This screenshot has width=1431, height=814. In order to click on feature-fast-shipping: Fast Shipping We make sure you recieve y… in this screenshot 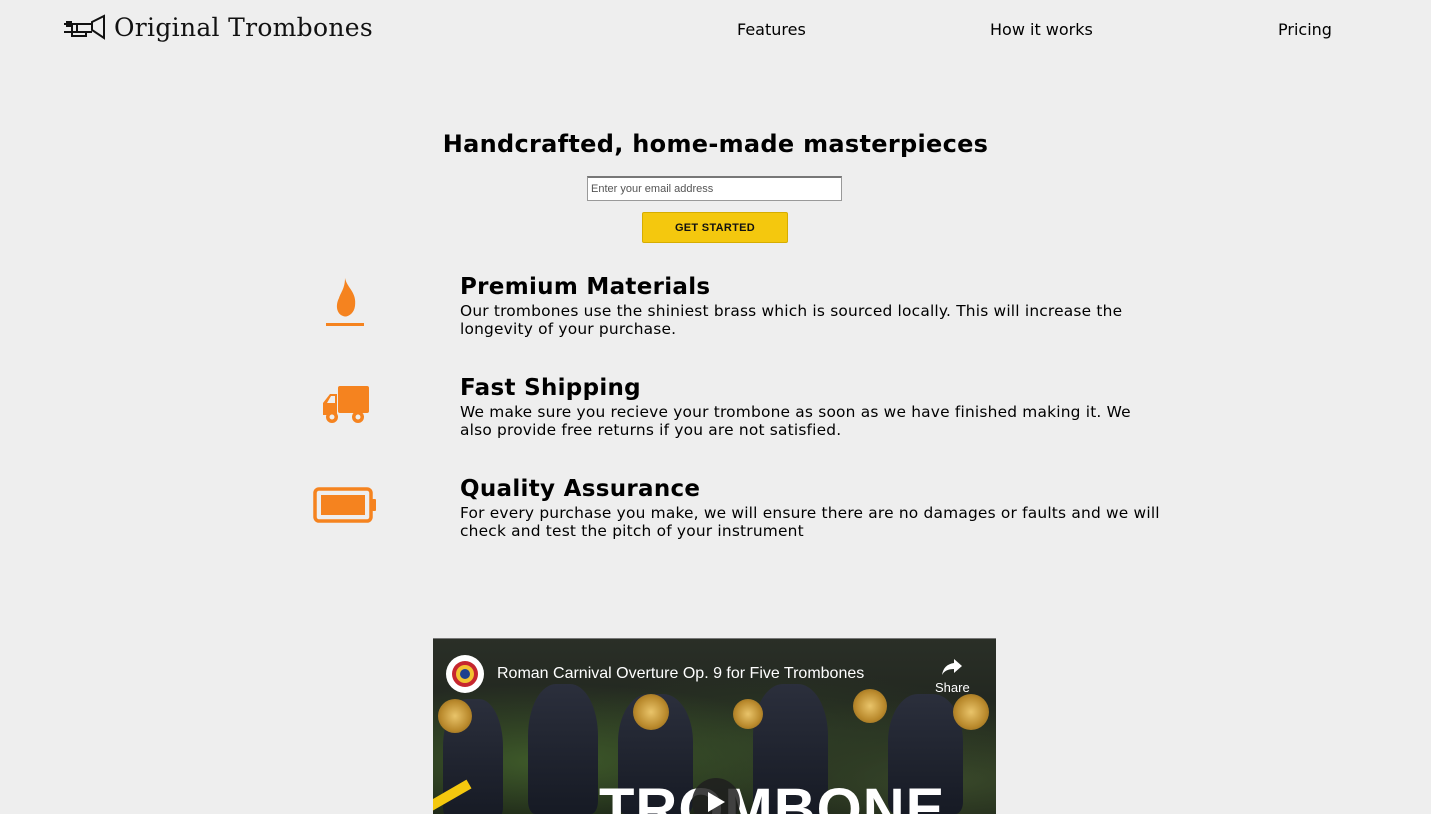, I will do `click(715, 420)`.